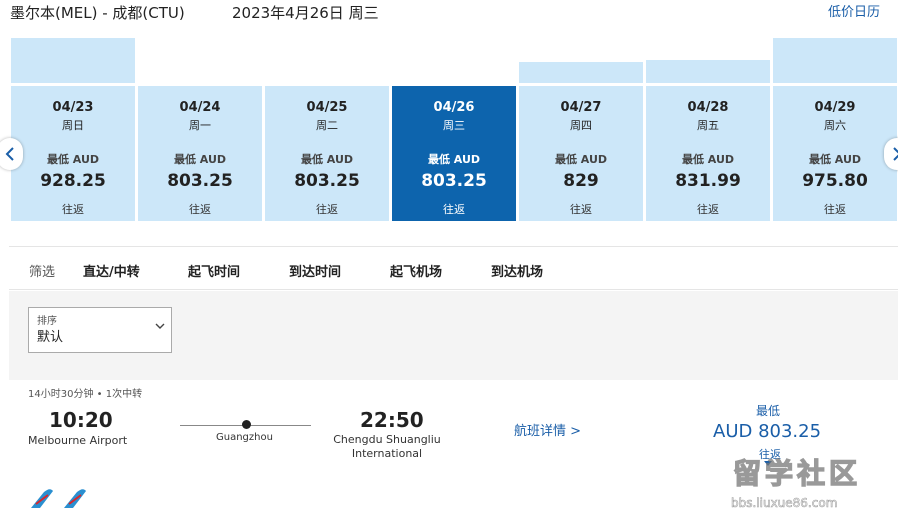 Image resolution: width=898 pixels, height=518 pixels. Describe the element at coordinates (767, 431) in the screenshot. I see `flight-price: AUD 803.25` at that location.